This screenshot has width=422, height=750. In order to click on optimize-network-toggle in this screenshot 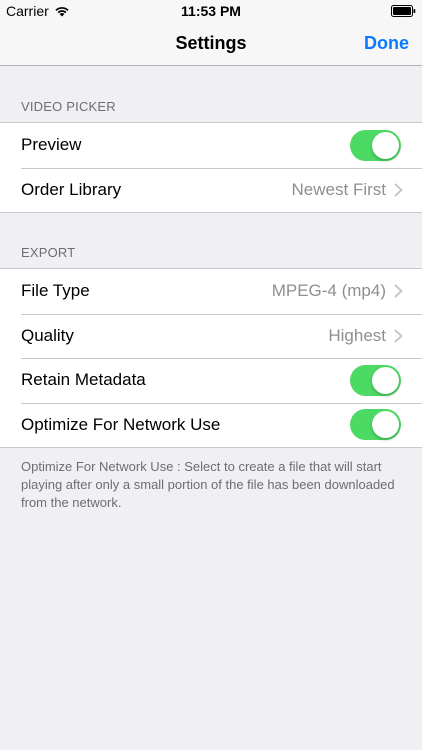, I will do `click(375, 425)`.